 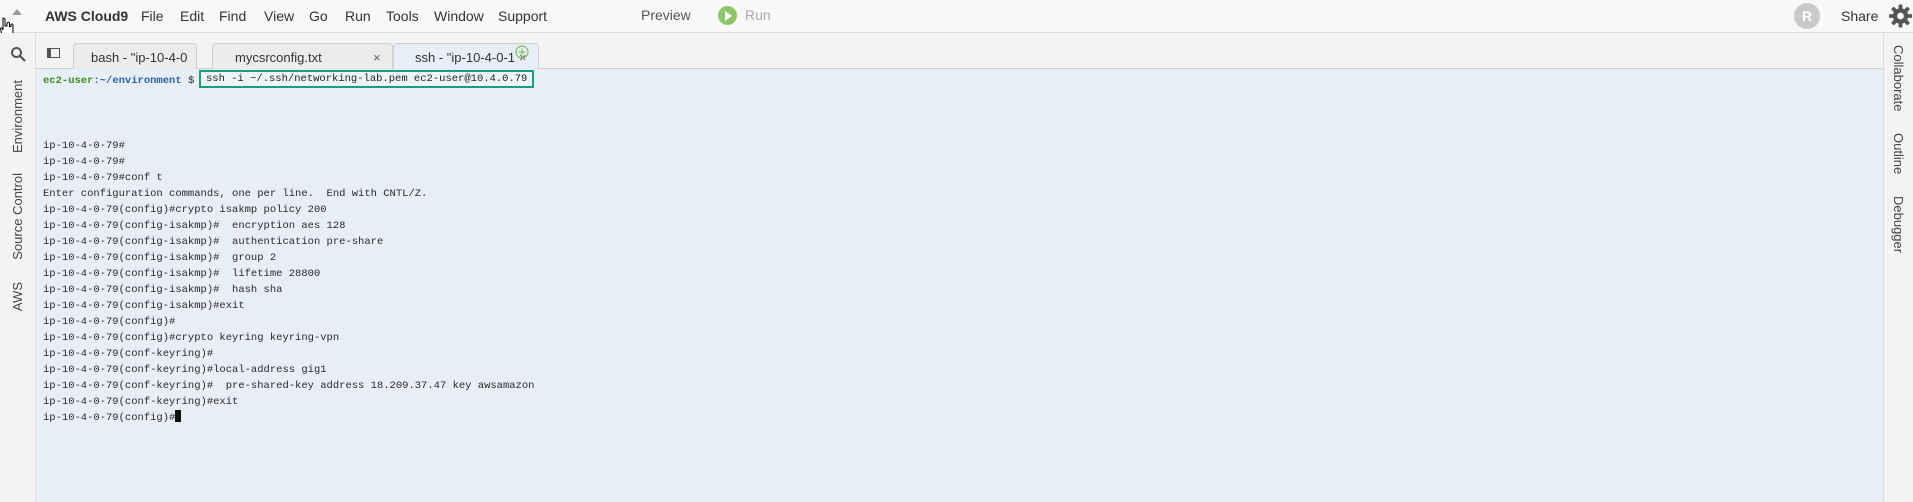 I want to click on avatar: R, so click(x=1807, y=16).